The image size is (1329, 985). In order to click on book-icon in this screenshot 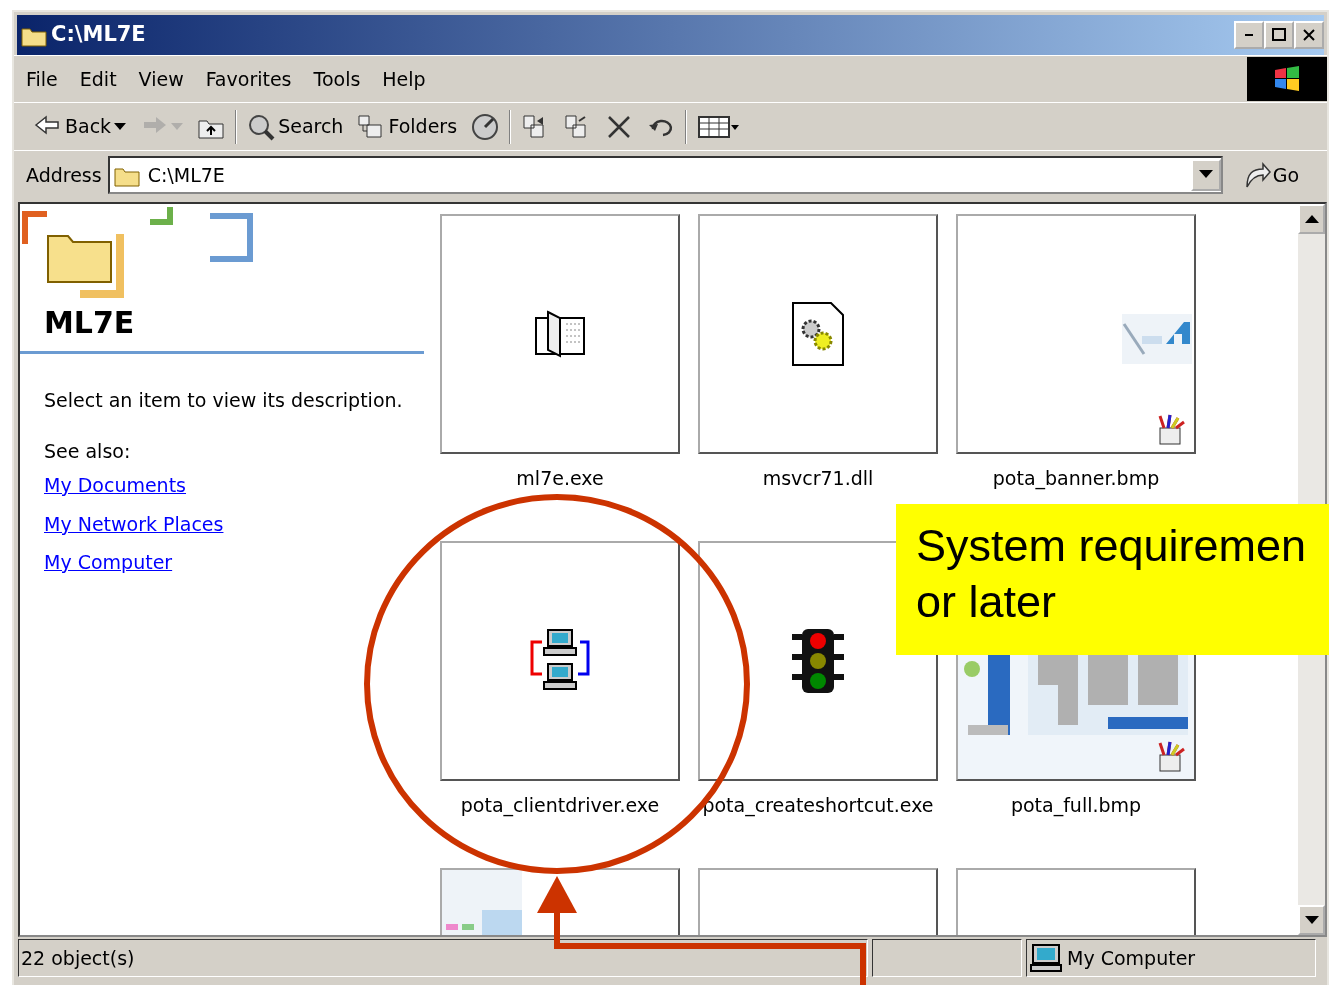, I will do `click(560, 334)`.